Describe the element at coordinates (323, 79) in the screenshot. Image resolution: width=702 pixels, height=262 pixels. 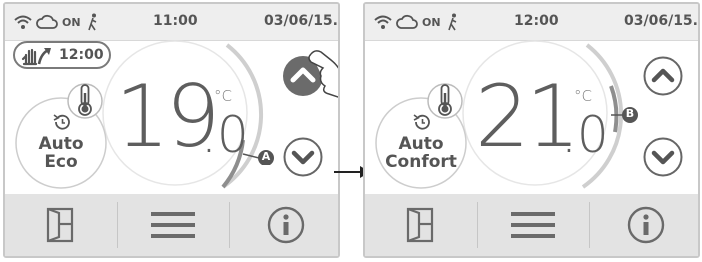
I see `pointing-hand-icon` at that location.